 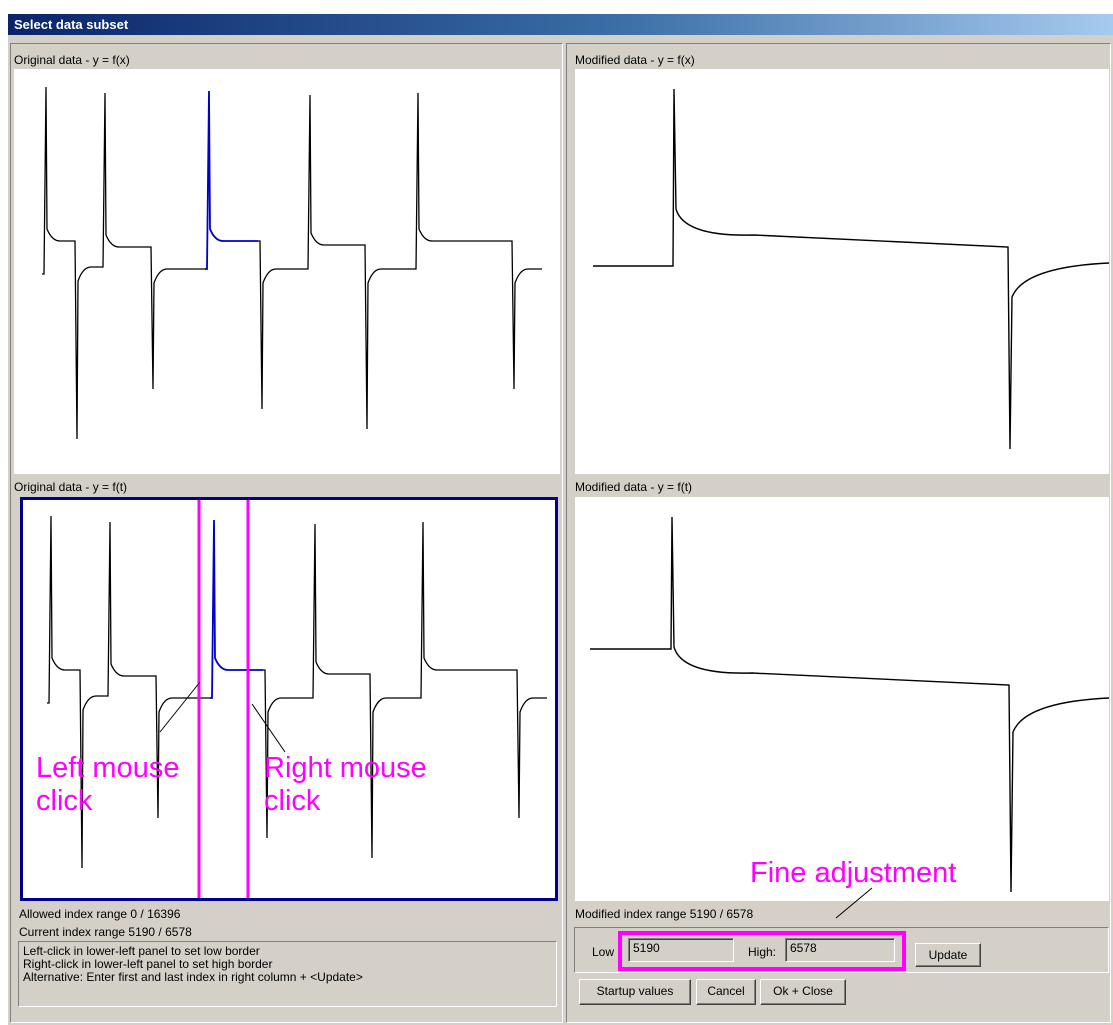 I want to click on title-bar: Select data subset, so click(x=560, y=24).